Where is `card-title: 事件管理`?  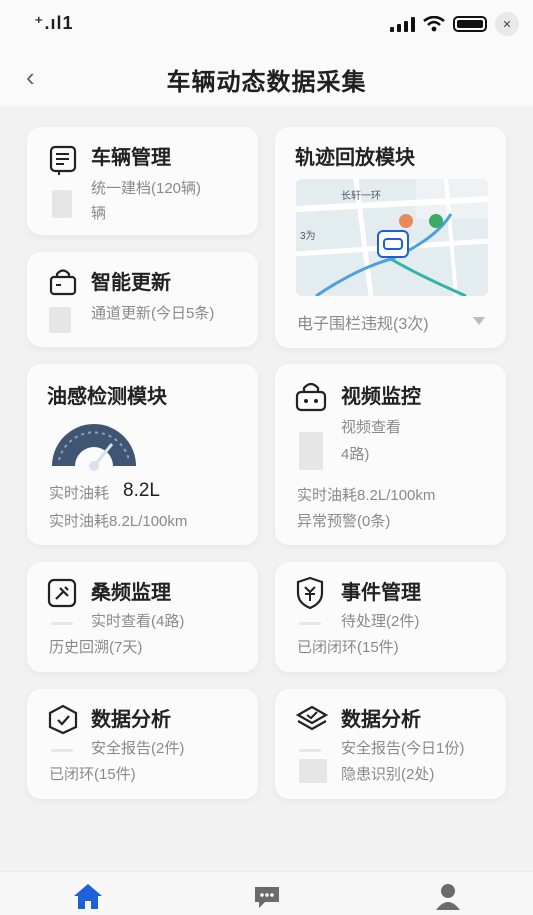 card-title: 事件管理 is located at coordinates (381, 593).